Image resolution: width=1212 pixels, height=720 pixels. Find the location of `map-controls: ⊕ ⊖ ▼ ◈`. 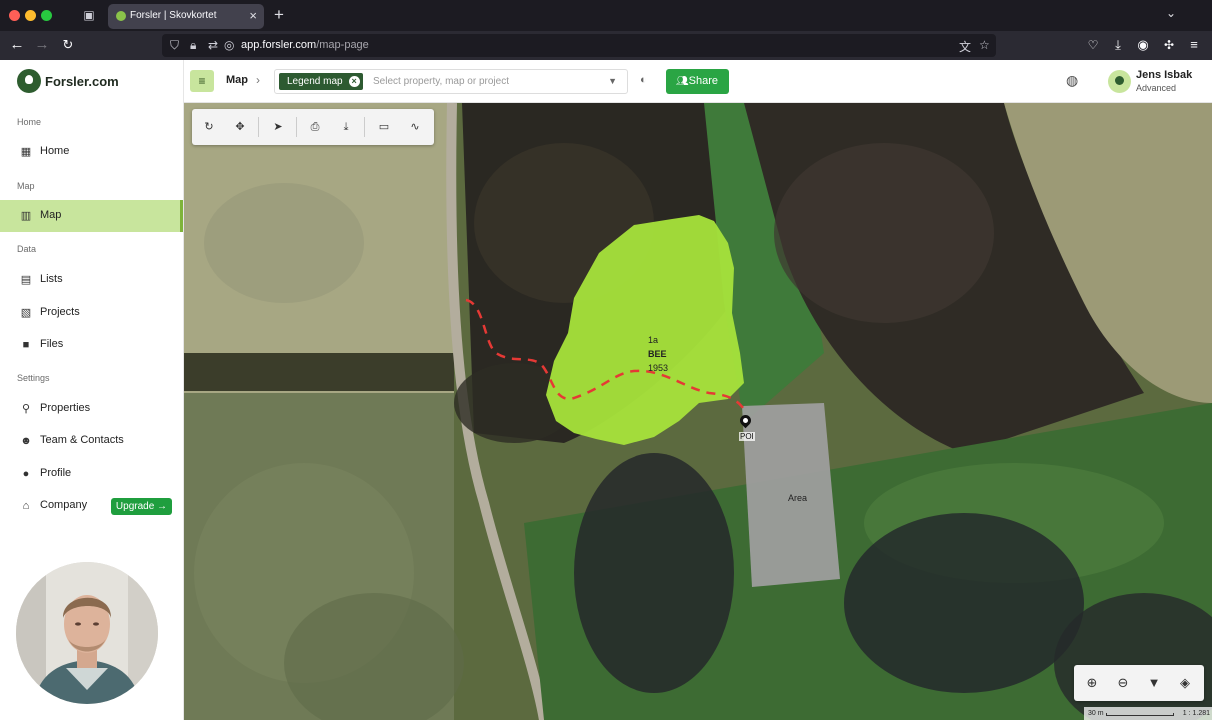

map-controls: ⊕ ⊖ ▼ ◈ is located at coordinates (1139, 683).